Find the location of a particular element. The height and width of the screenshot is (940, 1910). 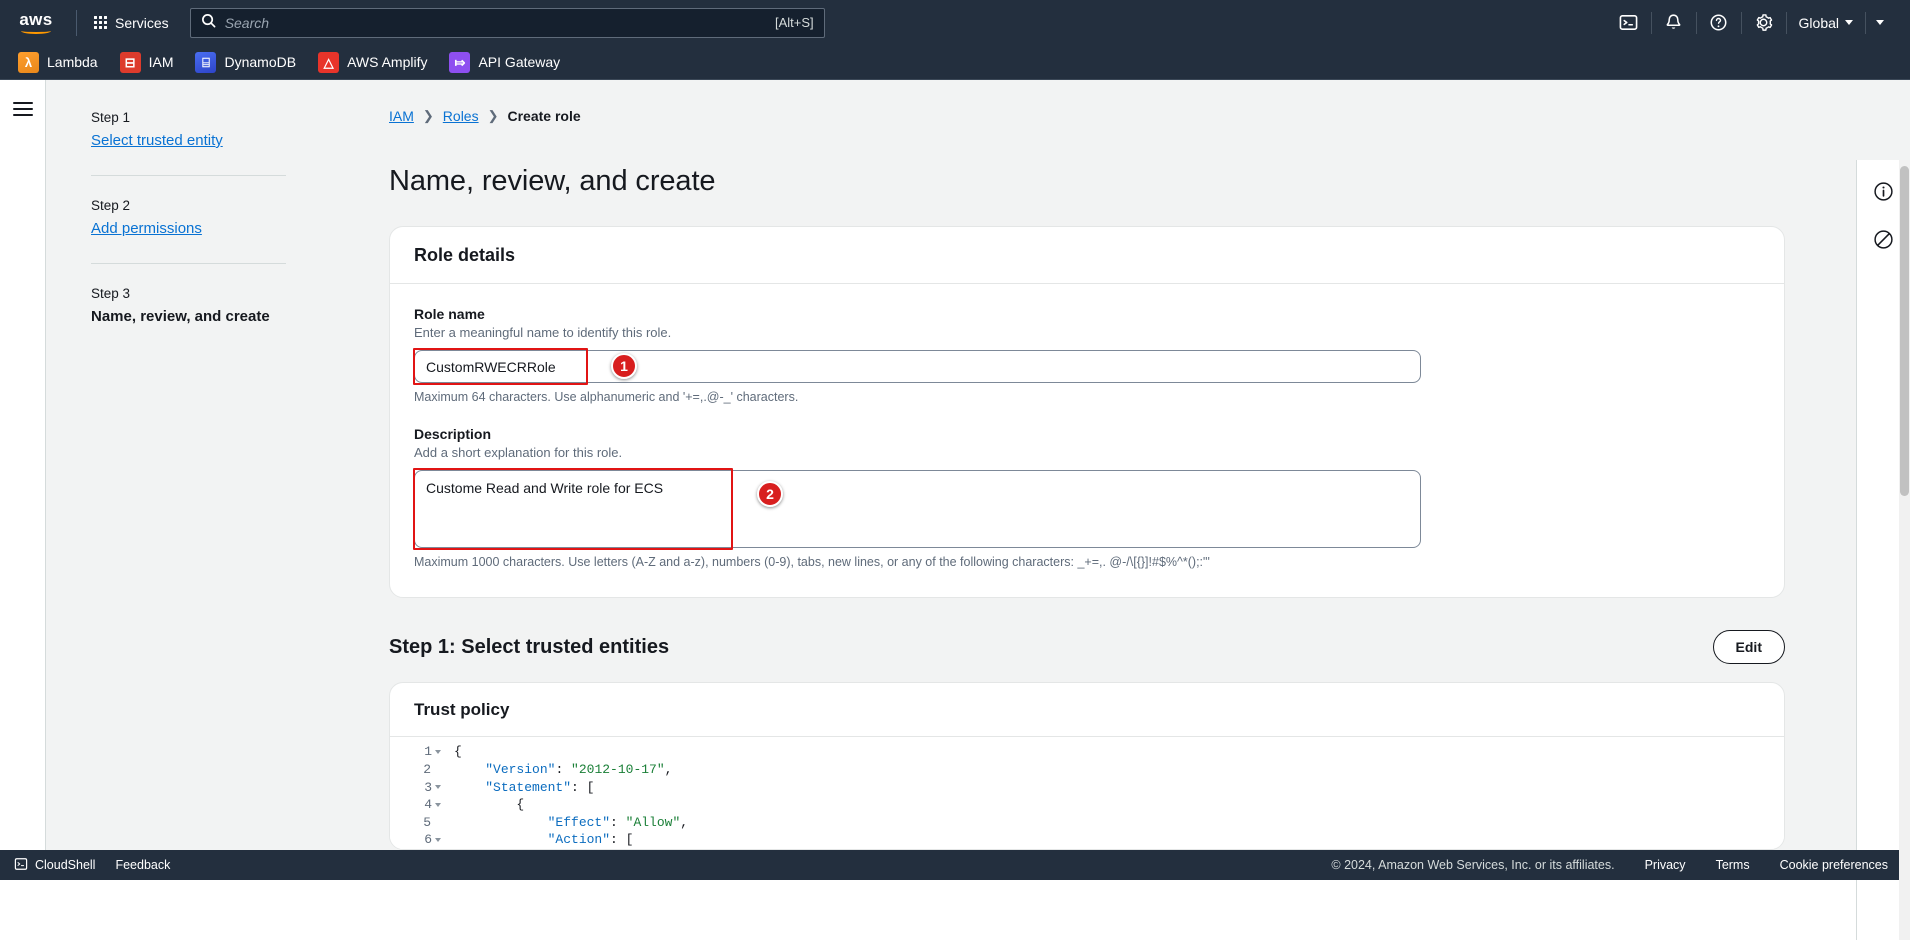

step1-section-heading: Step 1: Select trusted entities is located at coordinates (529, 647).